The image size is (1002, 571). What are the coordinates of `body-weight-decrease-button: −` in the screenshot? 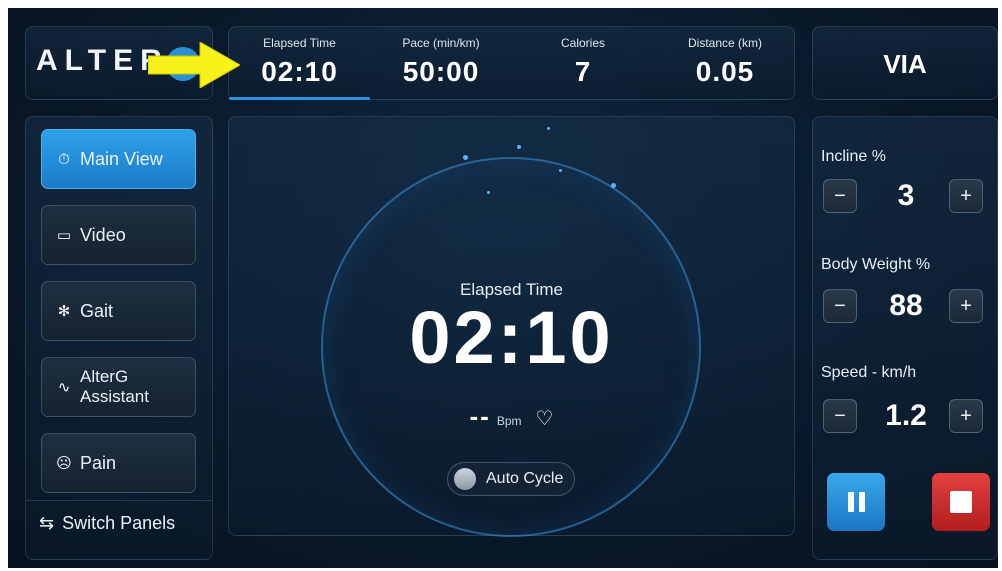 It's located at (840, 306).